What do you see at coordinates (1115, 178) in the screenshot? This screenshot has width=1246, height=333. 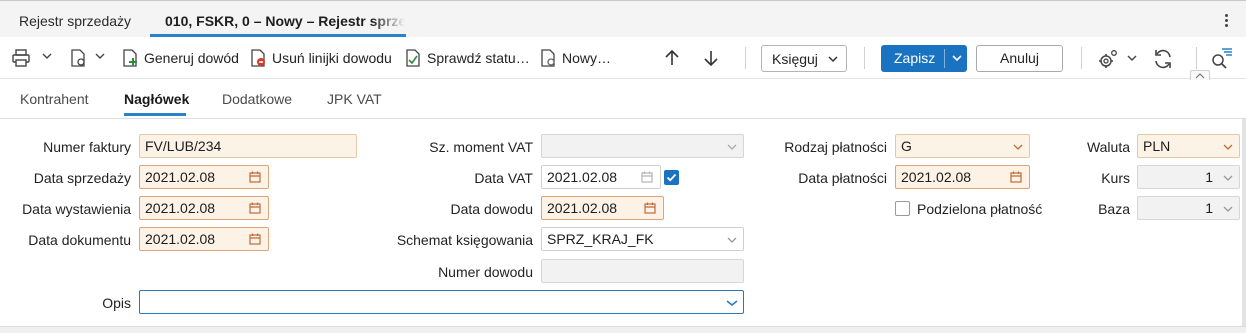 I see `rate-label: Kurs` at bounding box center [1115, 178].